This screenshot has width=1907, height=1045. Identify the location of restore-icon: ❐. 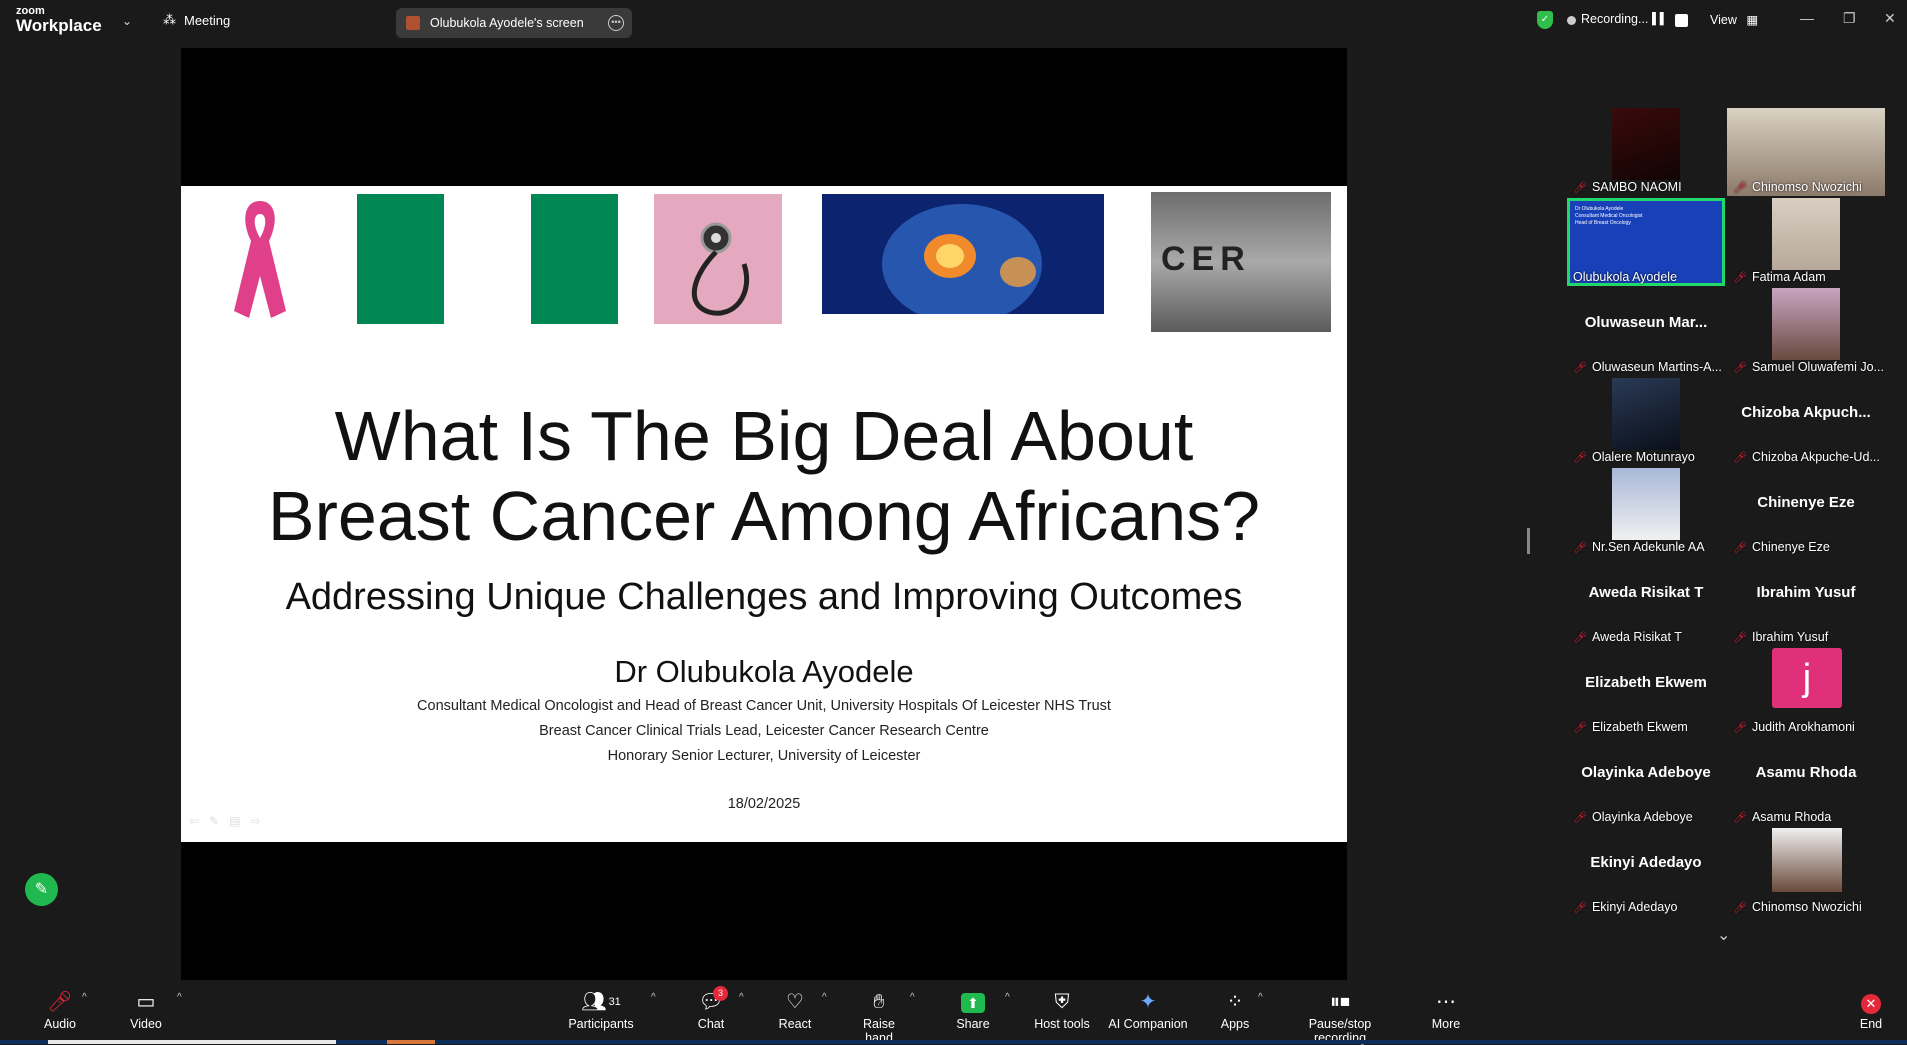
(1849, 18).